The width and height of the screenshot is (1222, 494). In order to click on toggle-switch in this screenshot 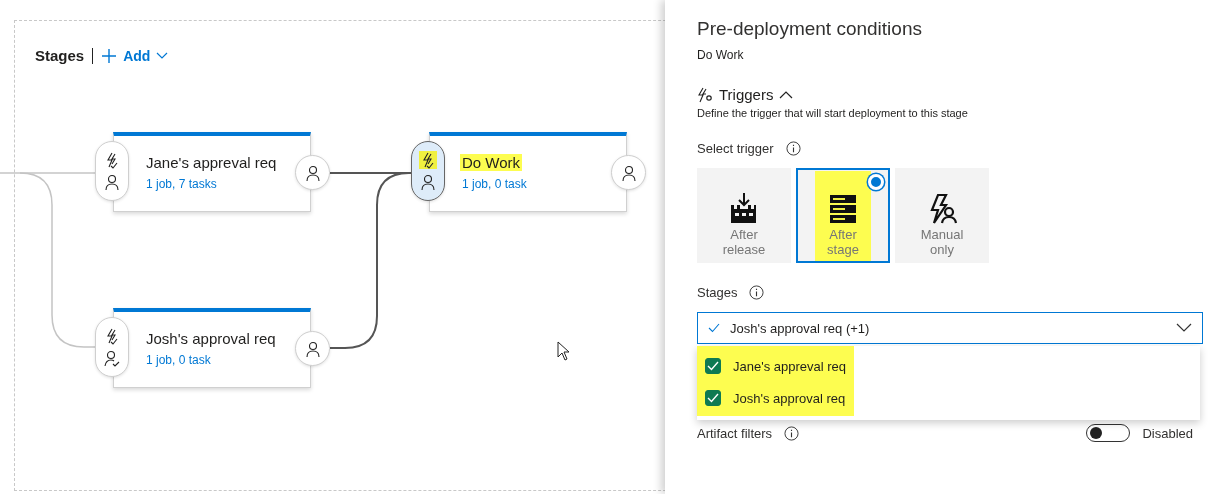, I will do `click(1108, 433)`.